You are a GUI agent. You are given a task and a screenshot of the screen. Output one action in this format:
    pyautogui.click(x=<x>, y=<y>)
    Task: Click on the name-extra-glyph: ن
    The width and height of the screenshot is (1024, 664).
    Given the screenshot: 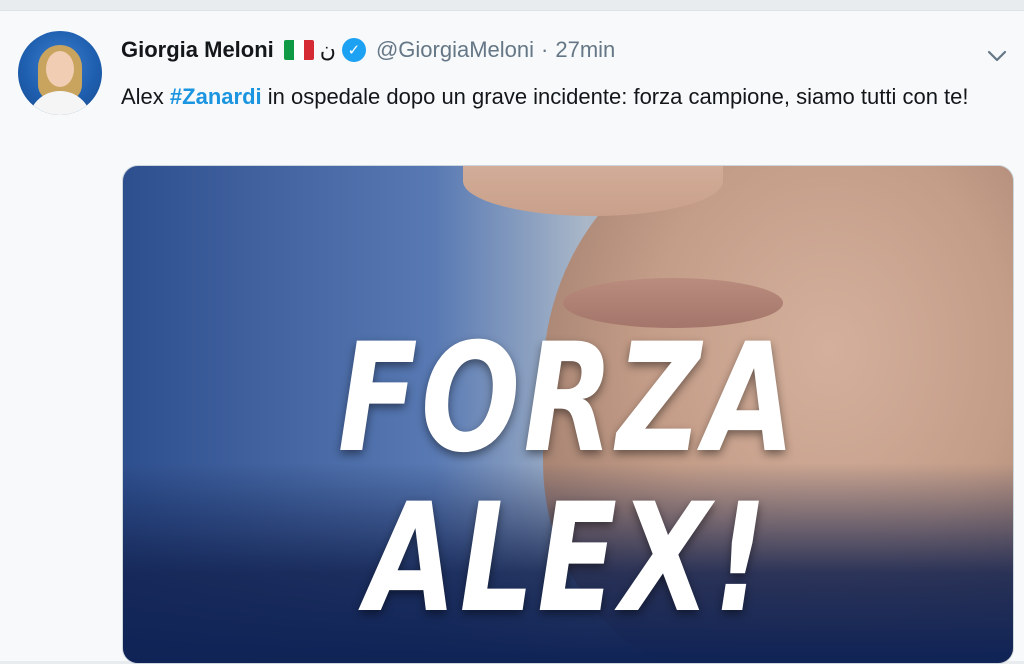 What is the action you would take?
    pyautogui.click(x=327, y=50)
    